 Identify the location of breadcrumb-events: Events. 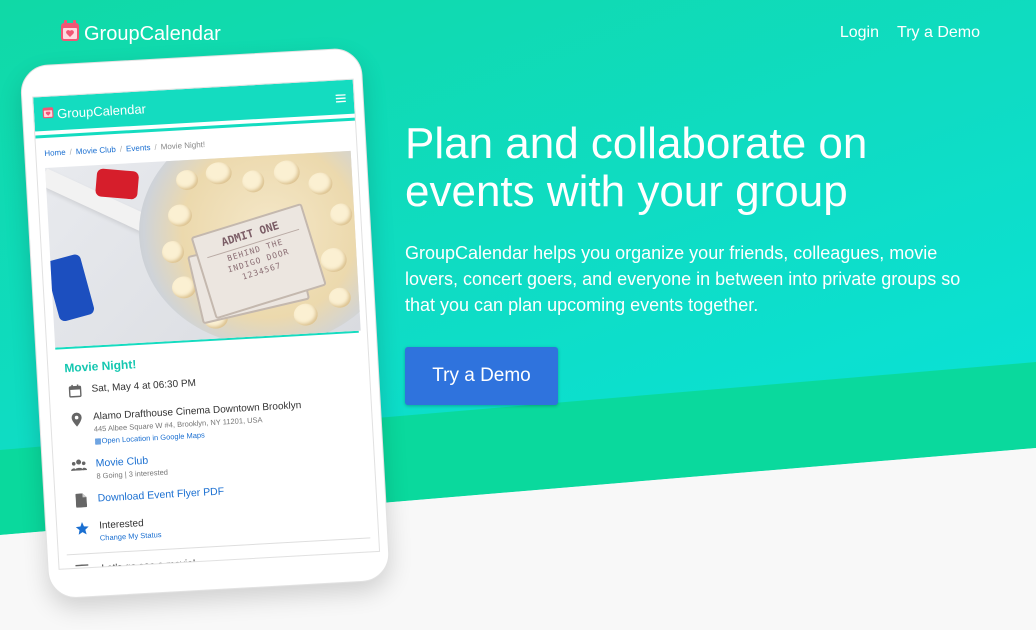
(138, 148).